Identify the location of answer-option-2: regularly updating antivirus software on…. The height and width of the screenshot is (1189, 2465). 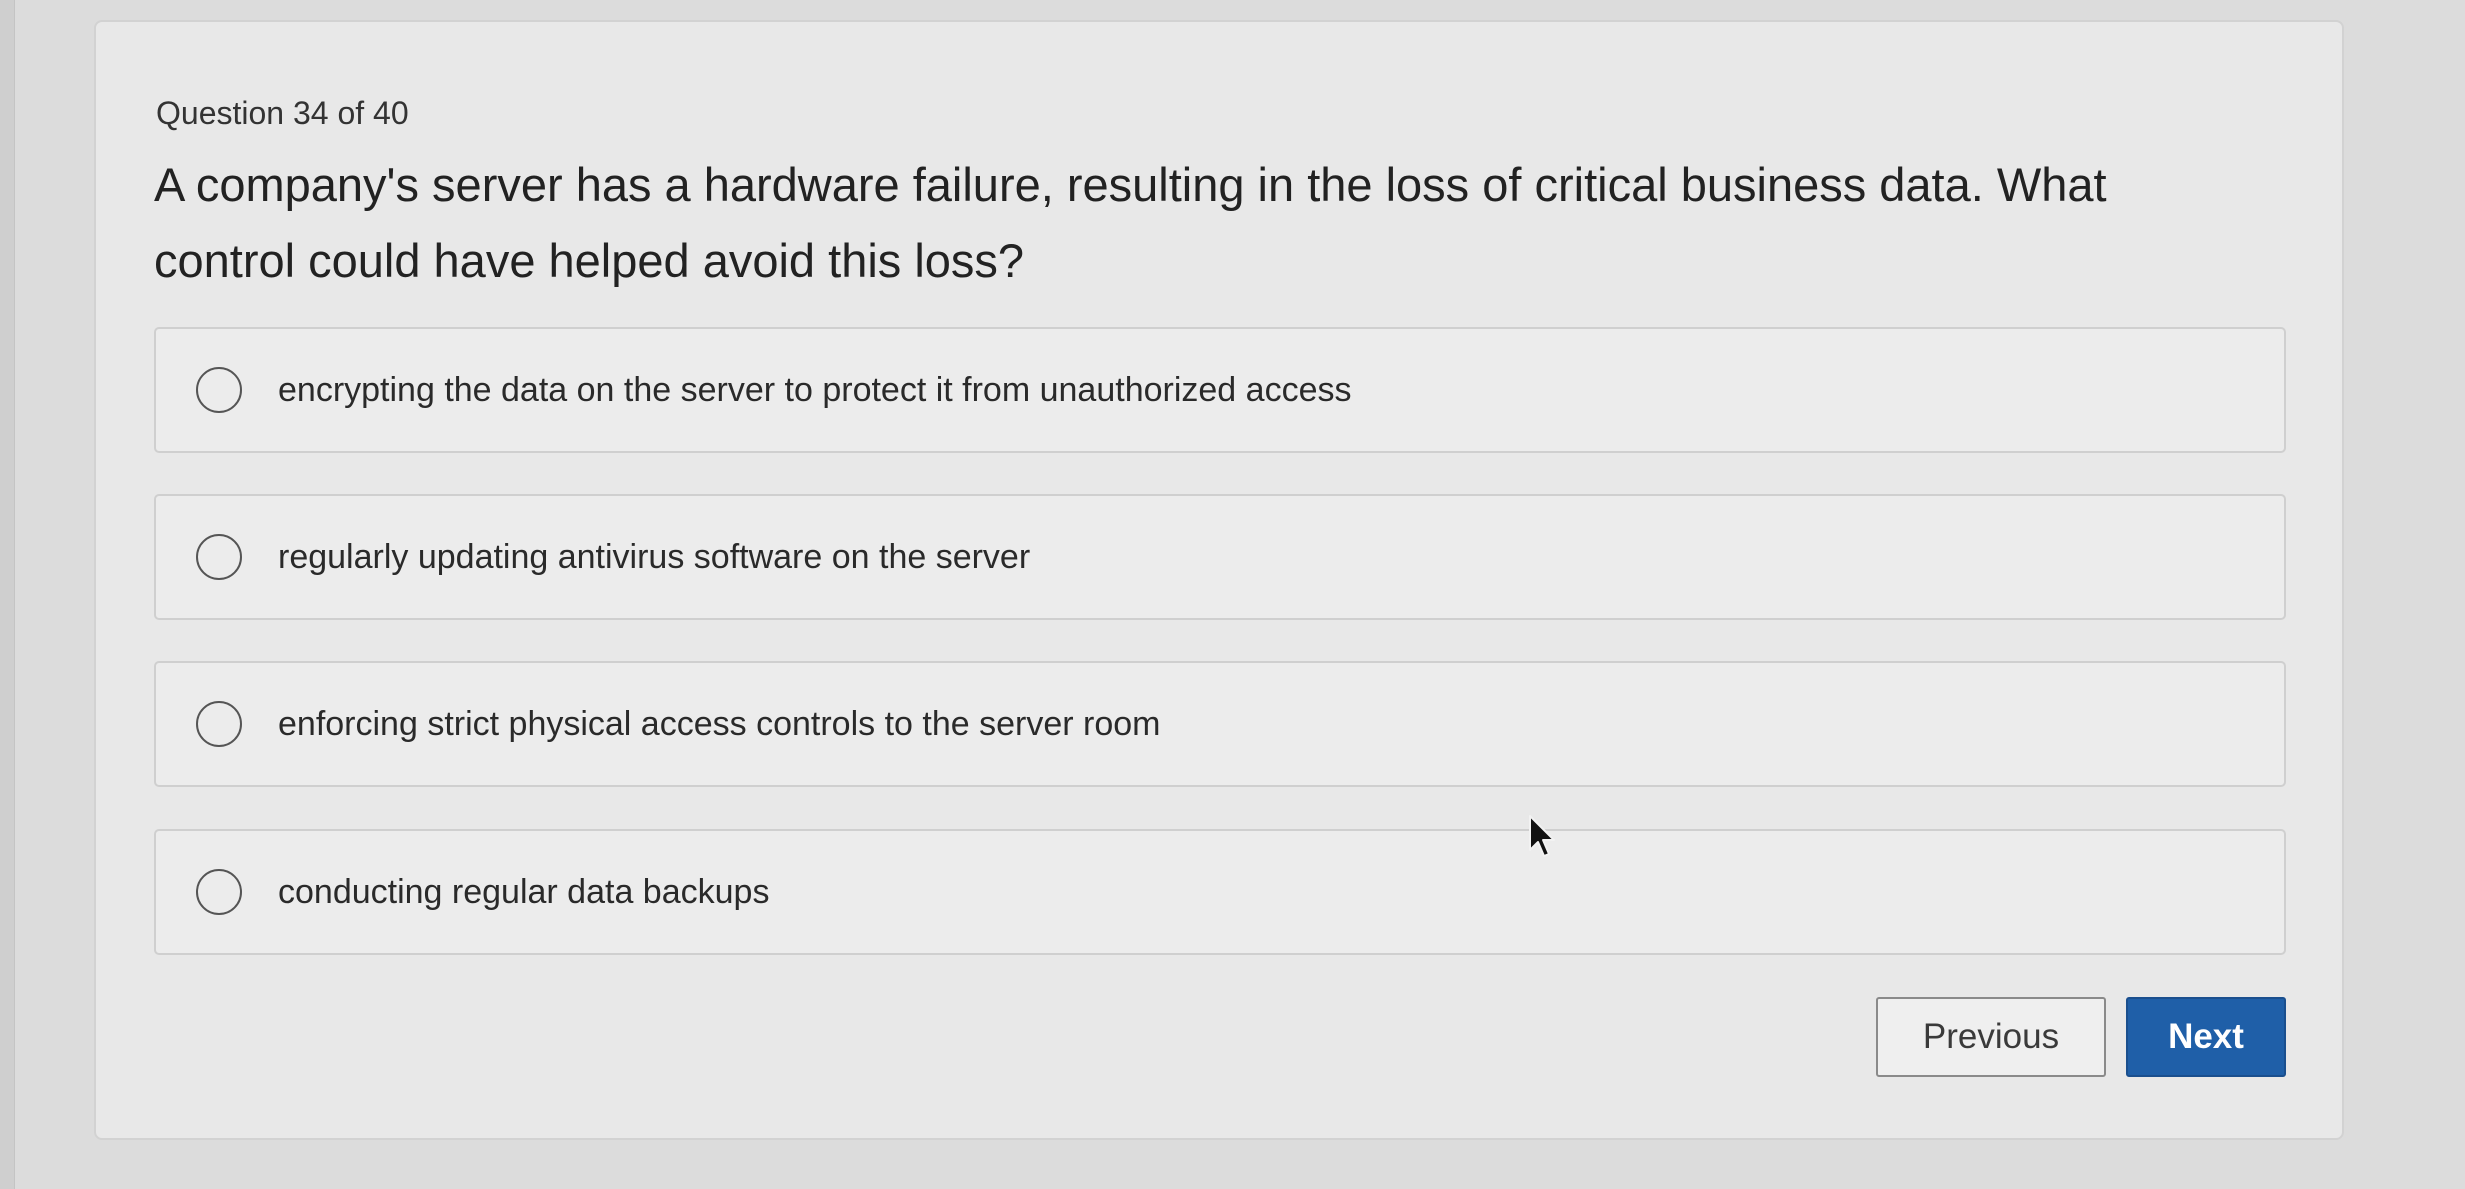
(1220, 557).